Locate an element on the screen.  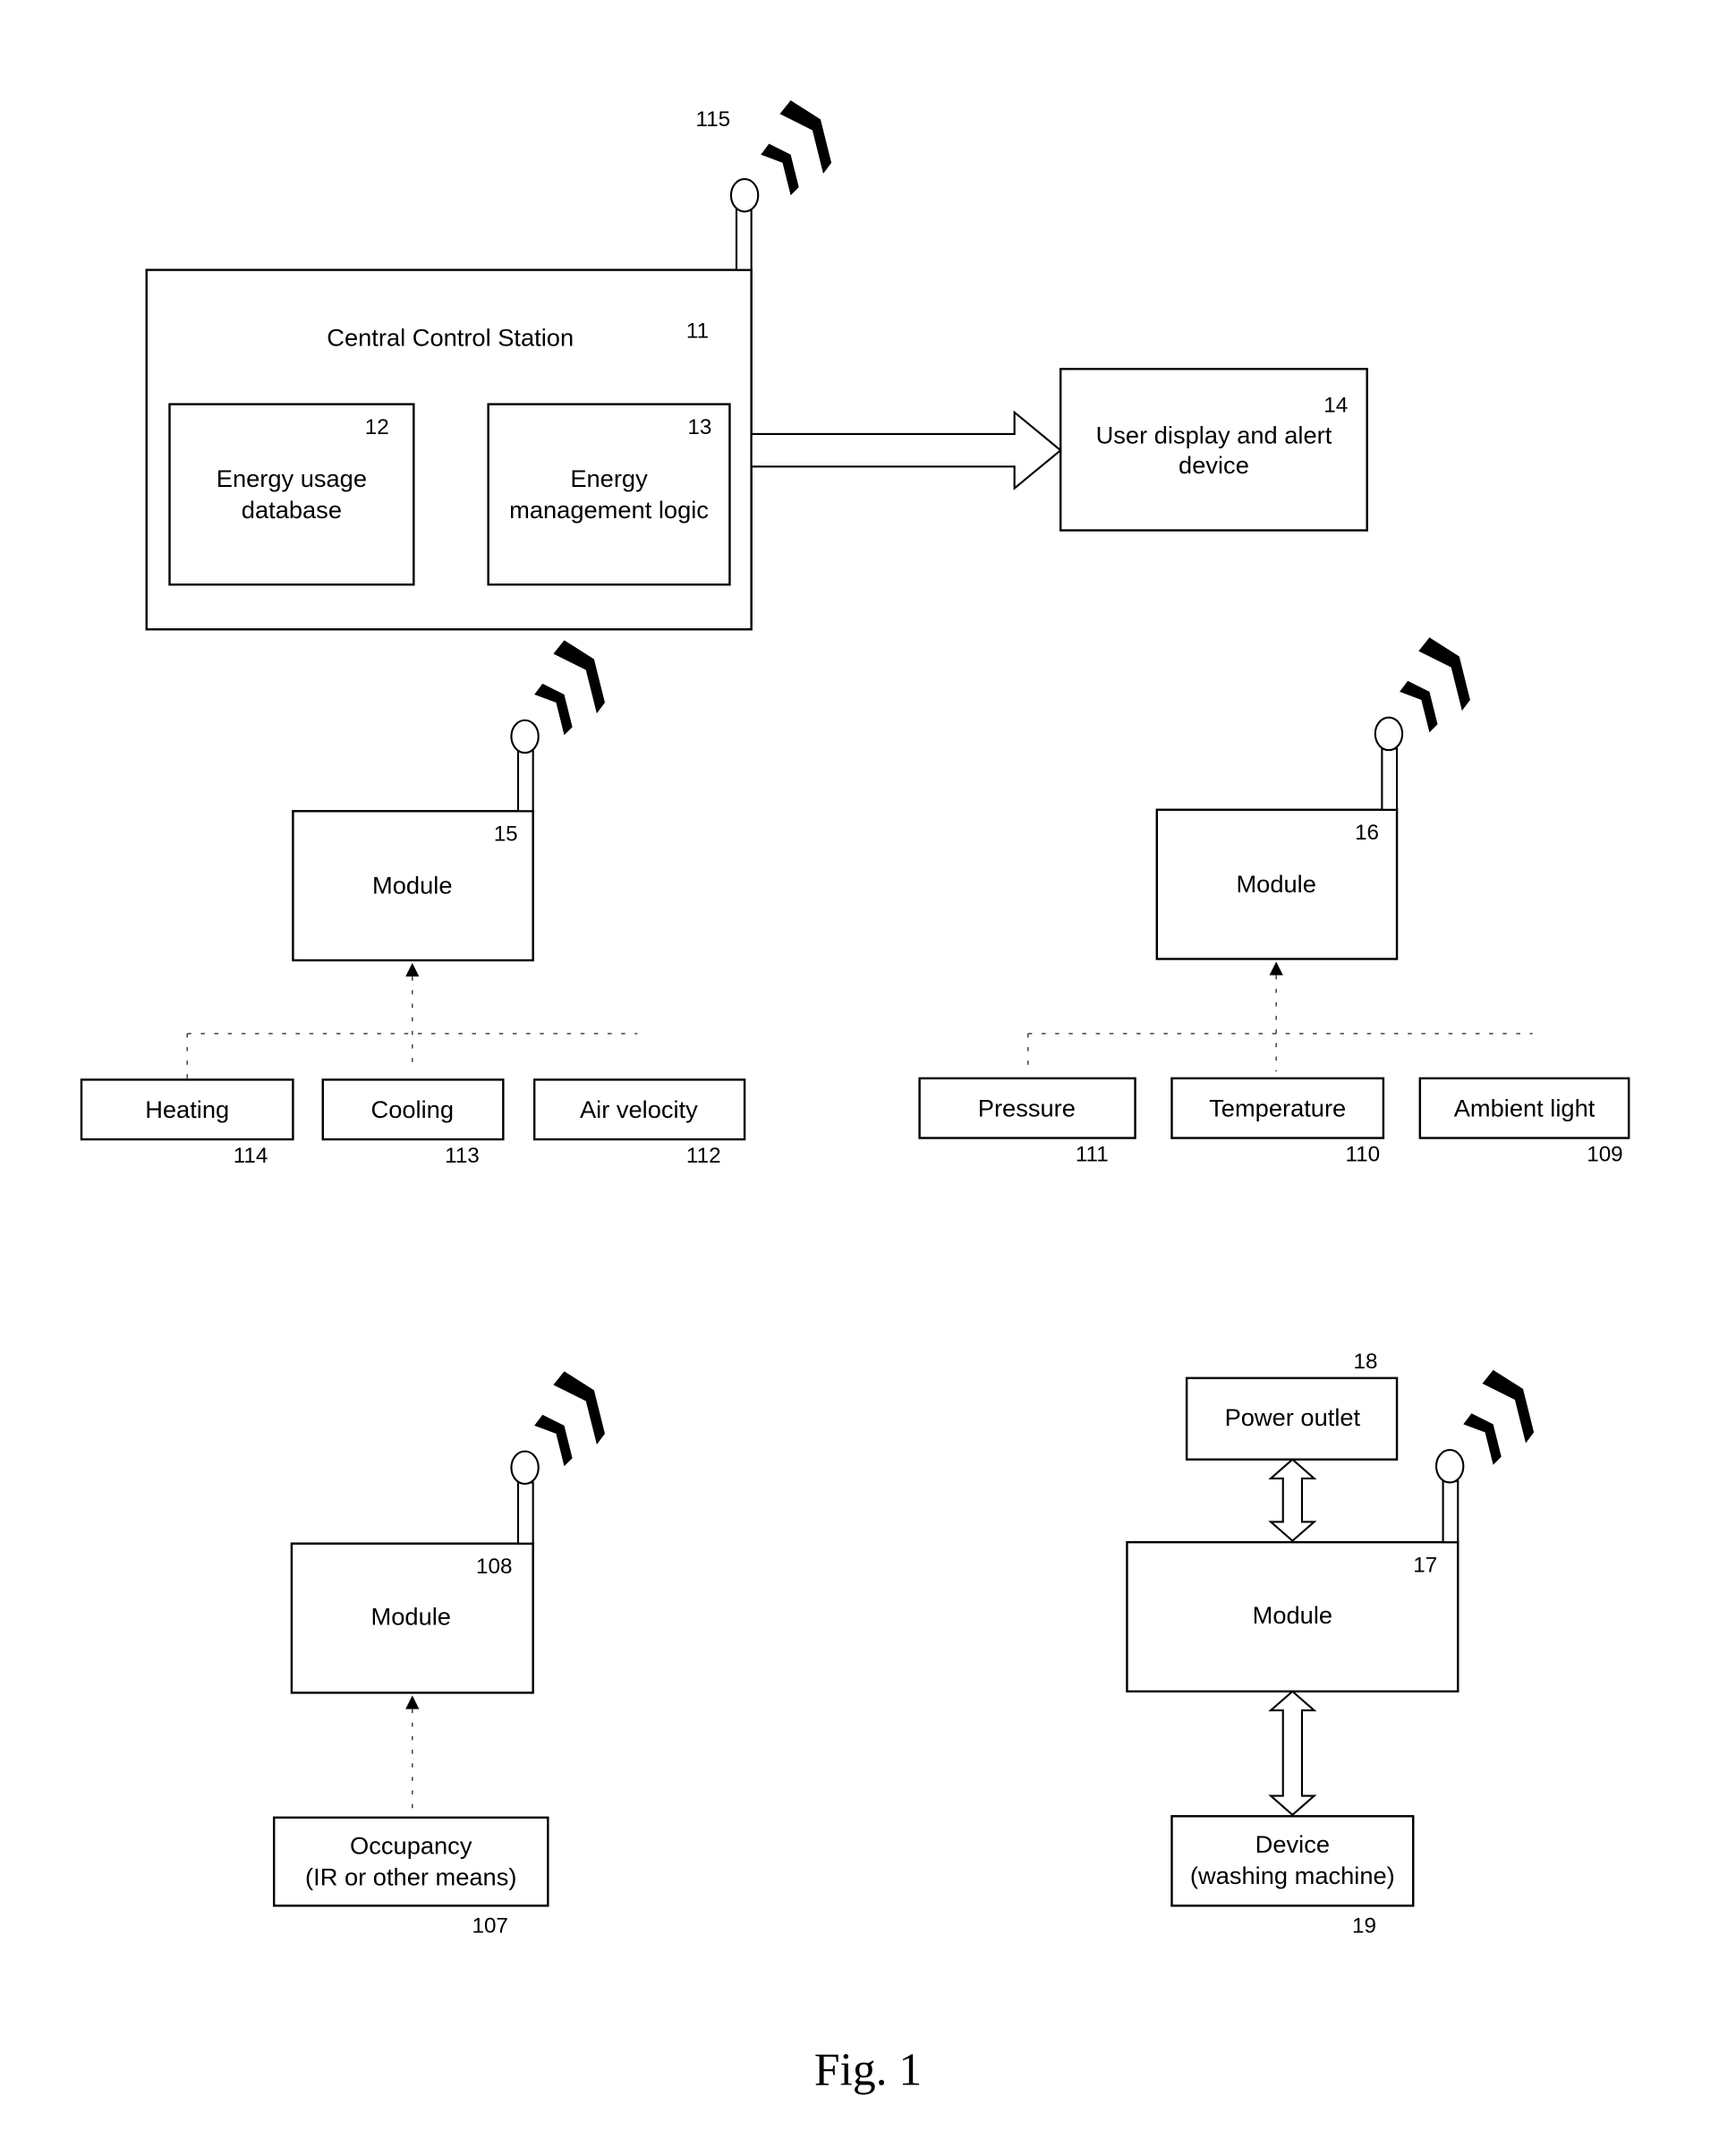
device-label-2: (washing machine) is located at coordinates (1292, 1875).